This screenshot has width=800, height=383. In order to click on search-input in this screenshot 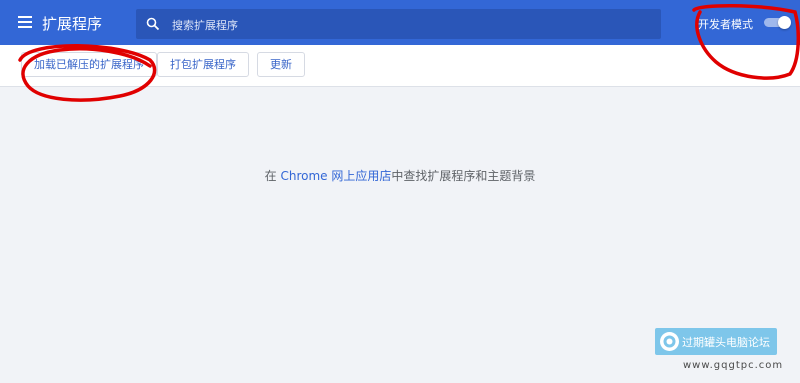, I will do `click(412, 25)`.